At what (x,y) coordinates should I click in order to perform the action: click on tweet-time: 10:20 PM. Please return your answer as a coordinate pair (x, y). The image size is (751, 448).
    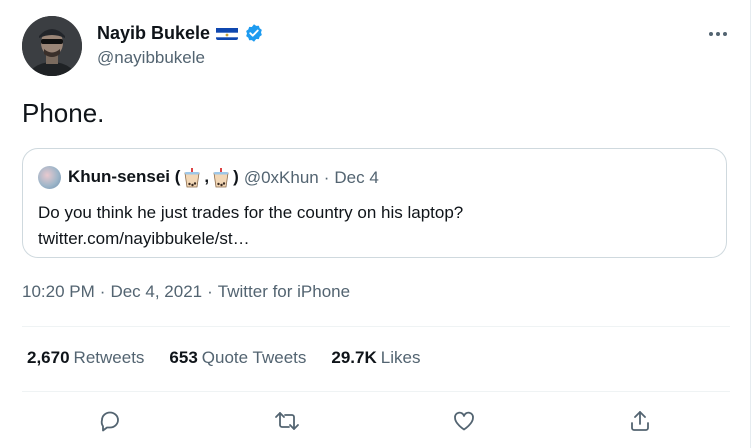
    Looking at the image, I should click on (58, 292).